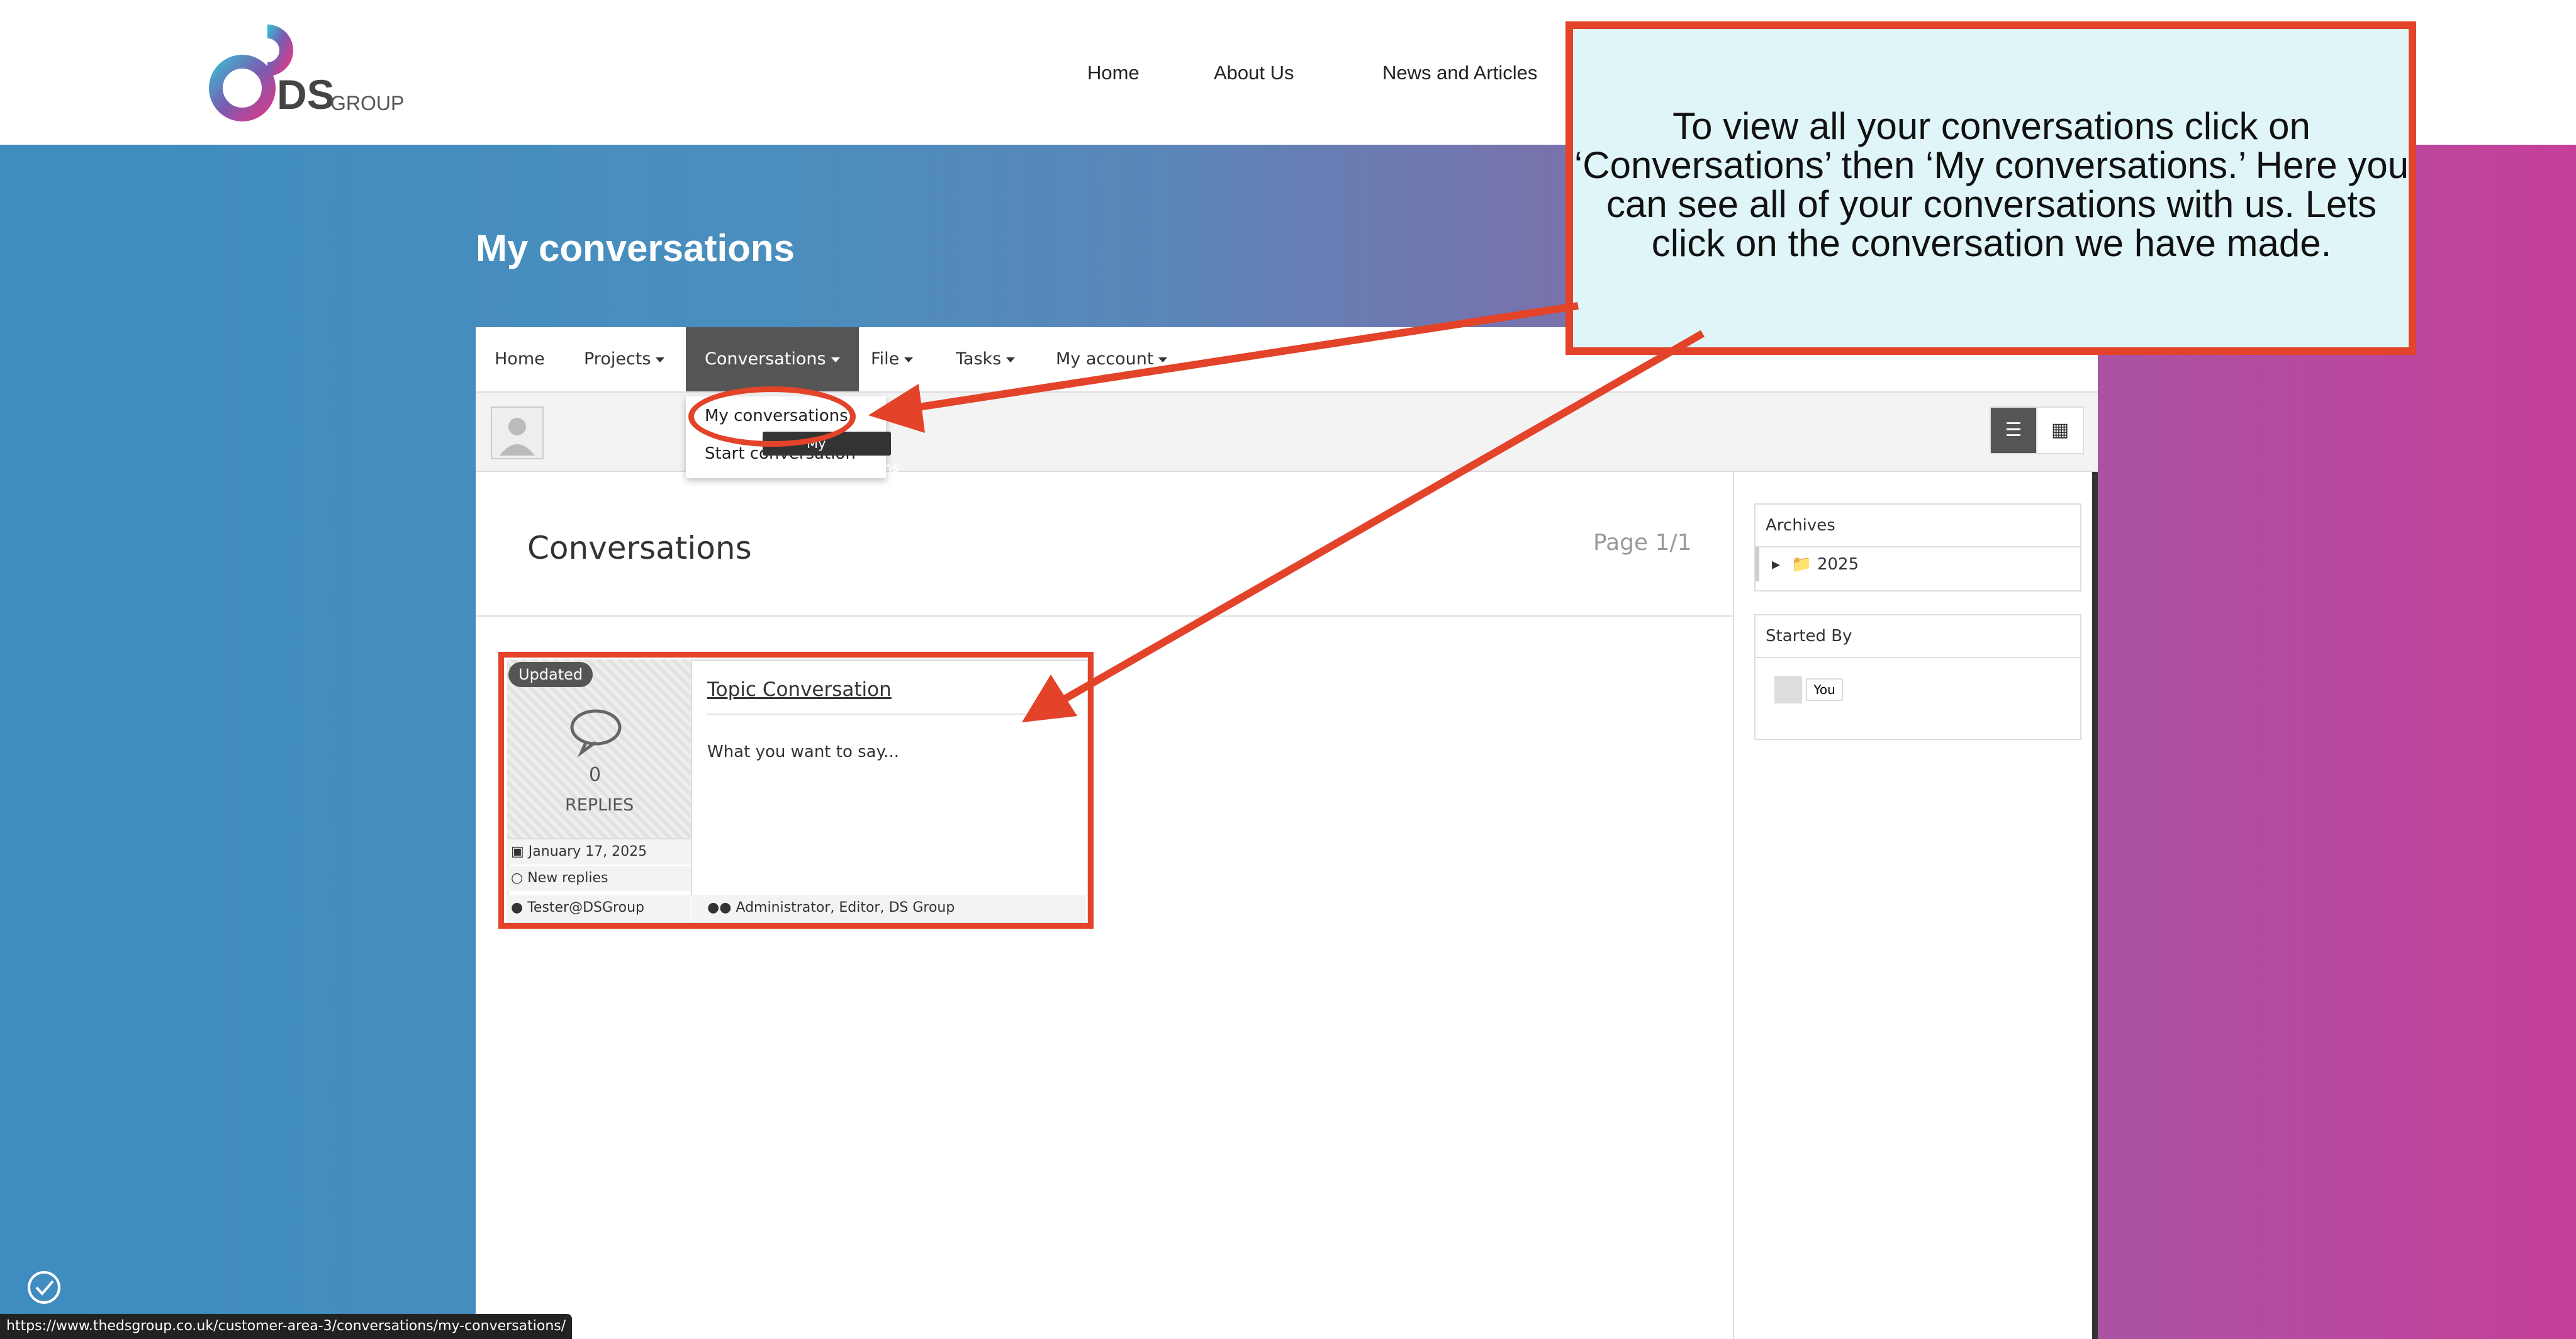 This screenshot has width=2576, height=1339. I want to click on menu-home: Home, so click(520, 359).